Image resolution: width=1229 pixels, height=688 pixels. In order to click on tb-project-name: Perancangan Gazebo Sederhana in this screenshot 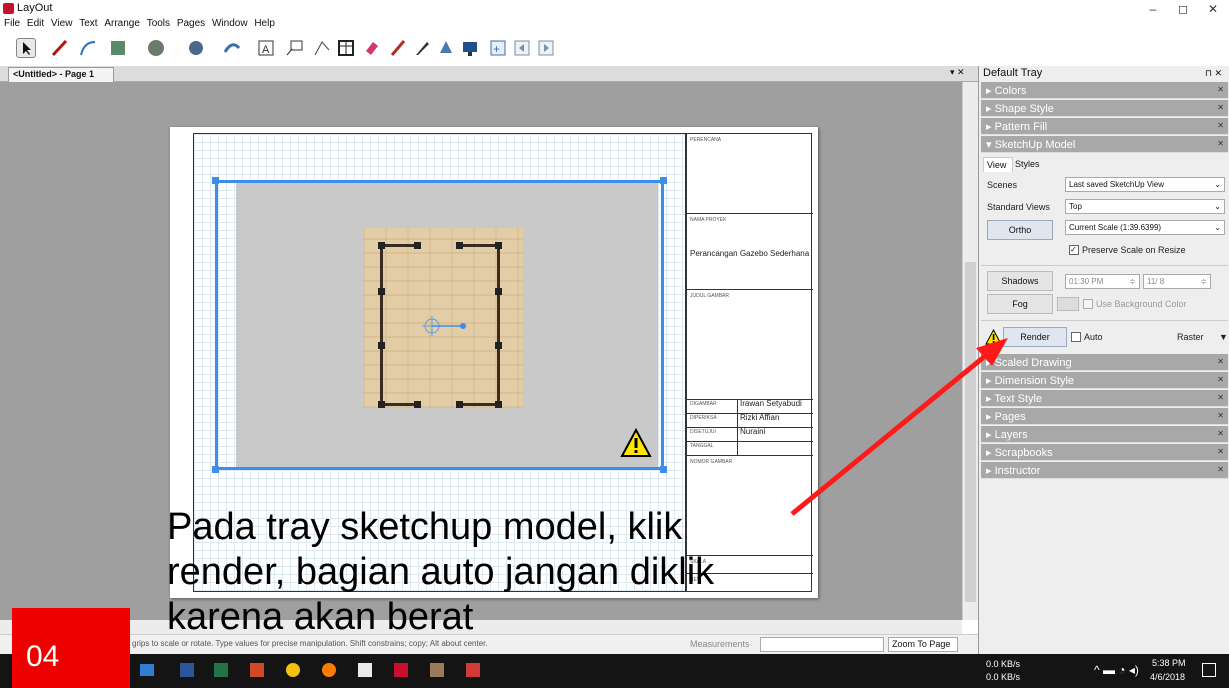, I will do `click(750, 253)`.